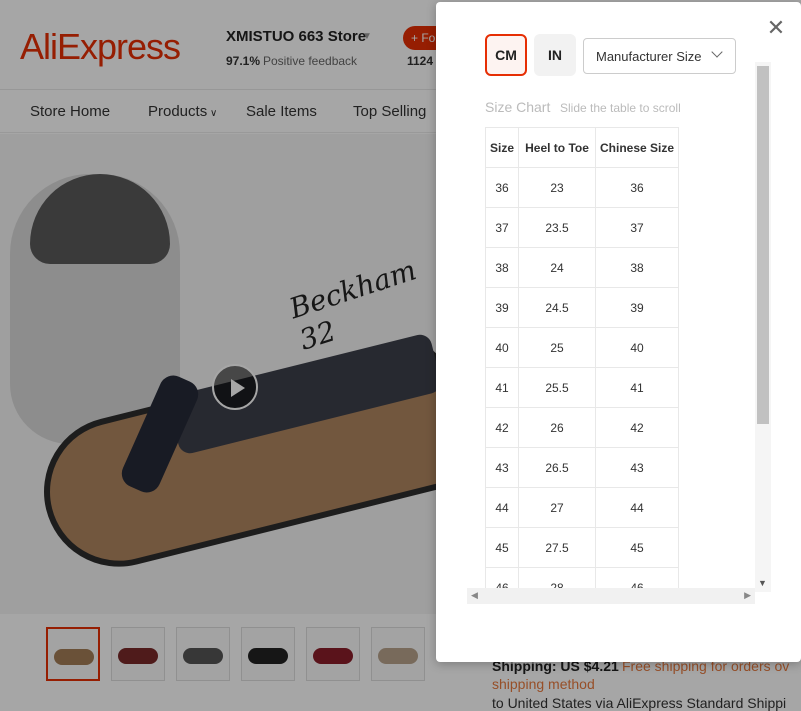 This screenshot has width=801, height=711. I want to click on unit-cm-button: CM, so click(506, 55).